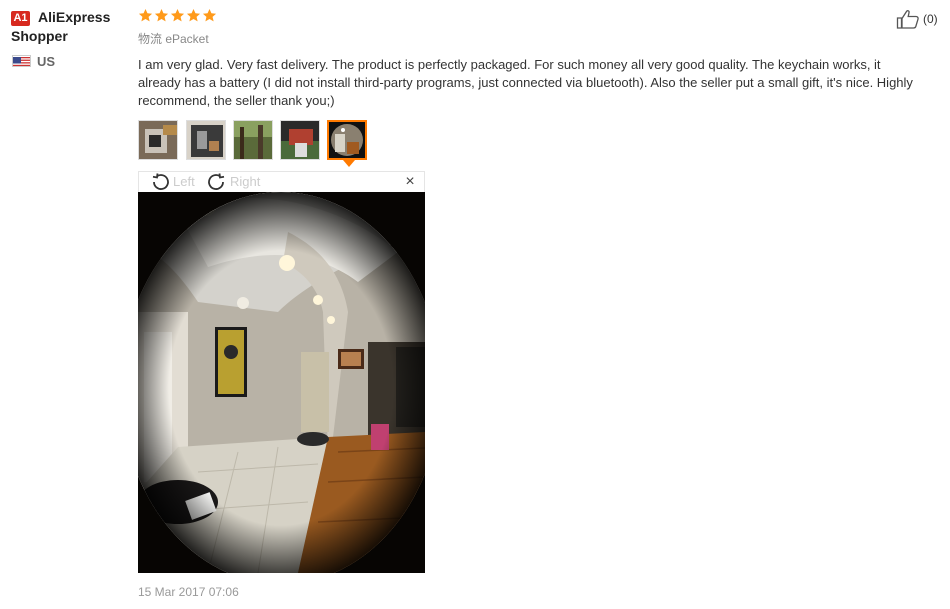  Describe the element at coordinates (908, 19) in the screenshot. I see `thumbs-up-icon` at that location.